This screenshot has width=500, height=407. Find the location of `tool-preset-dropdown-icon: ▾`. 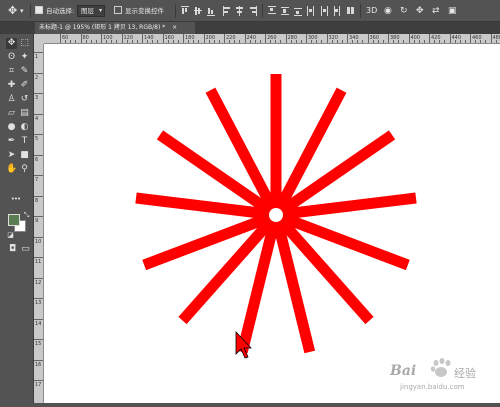

tool-preset-dropdown-icon: ▾ is located at coordinates (22, 11).